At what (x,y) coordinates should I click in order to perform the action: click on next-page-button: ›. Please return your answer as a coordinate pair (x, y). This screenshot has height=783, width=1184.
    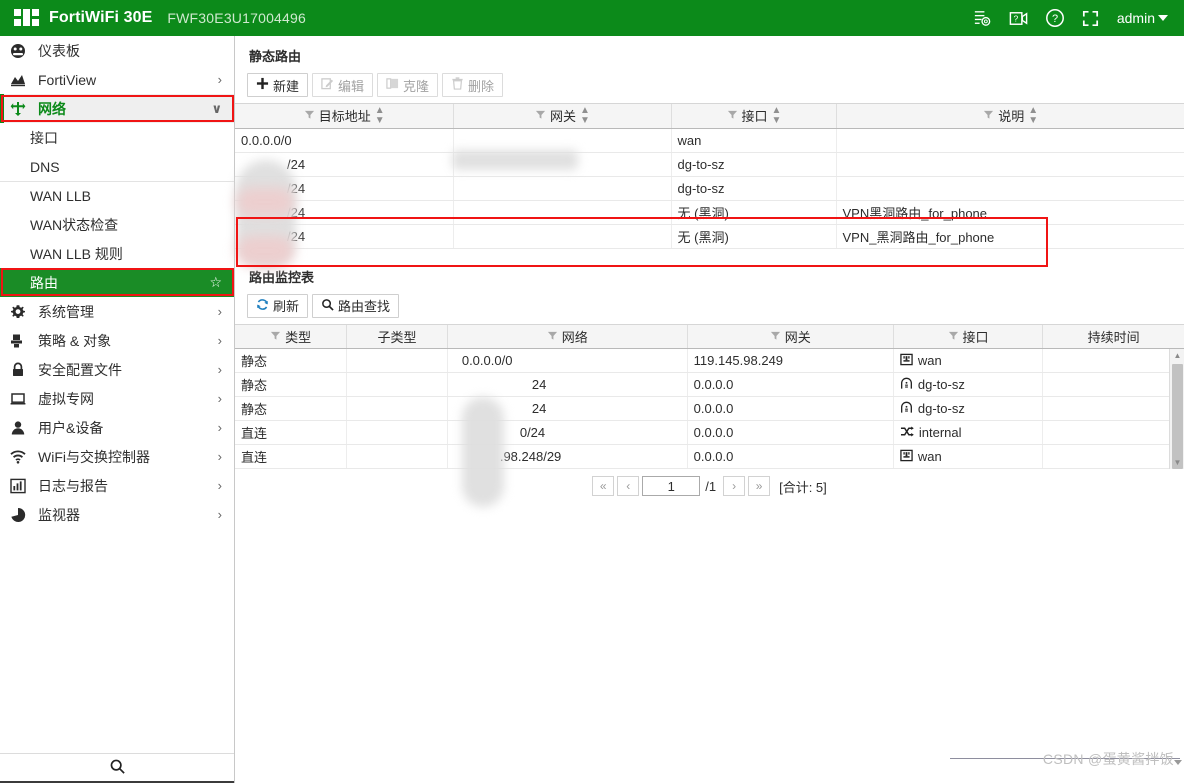
    Looking at the image, I should click on (734, 486).